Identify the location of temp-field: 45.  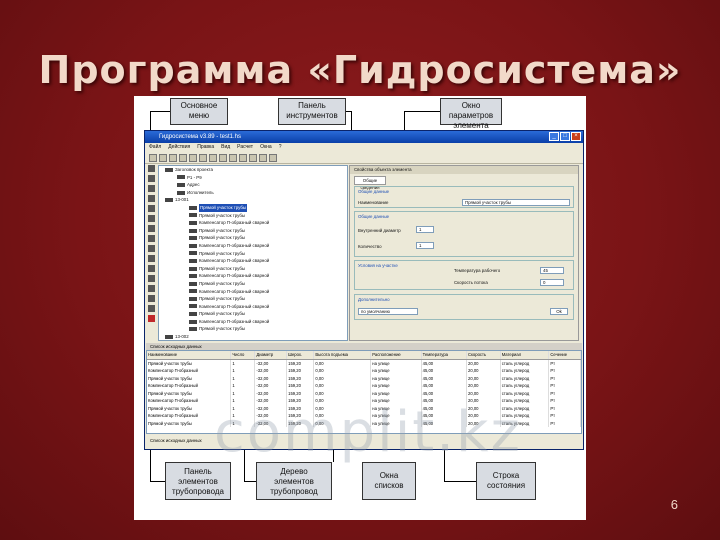
(552, 270).